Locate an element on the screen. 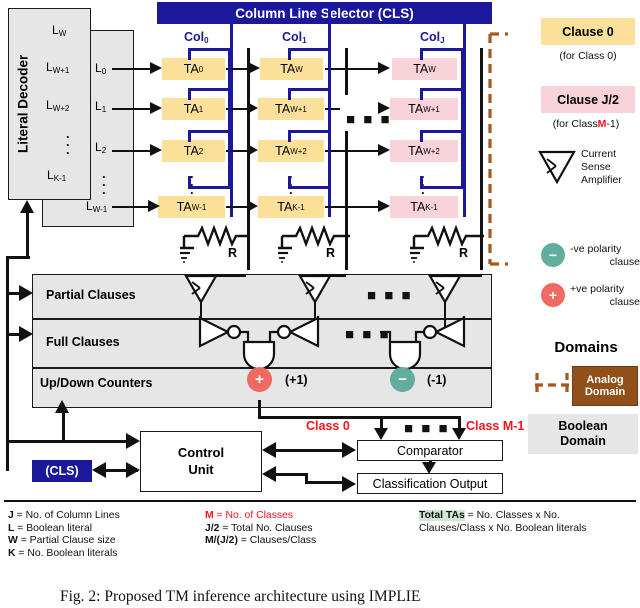 The height and width of the screenshot is (608, 640). cls-link-arrow-right is located at coordinates (133, 470).